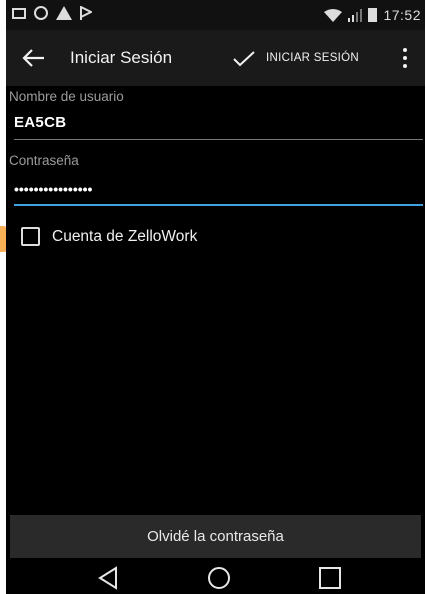 This screenshot has width=427, height=594. What do you see at coordinates (66, 96) in the screenshot?
I see `username-label: Nombre de usuario` at bounding box center [66, 96].